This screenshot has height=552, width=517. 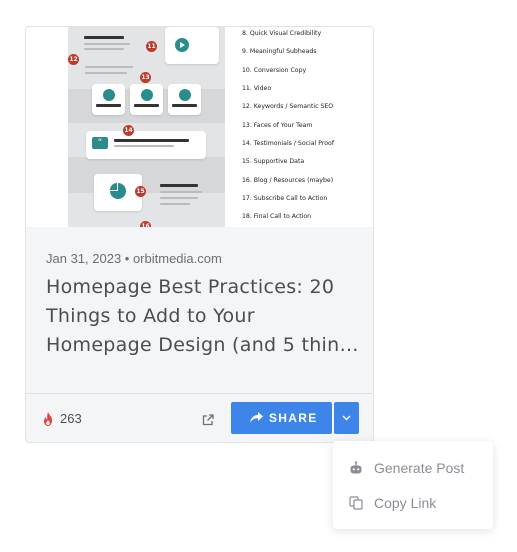 What do you see at coordinates (199, 417) in the screenshot?
I see `card-footer: 263 SHARE` at bounding box center [199, 417].